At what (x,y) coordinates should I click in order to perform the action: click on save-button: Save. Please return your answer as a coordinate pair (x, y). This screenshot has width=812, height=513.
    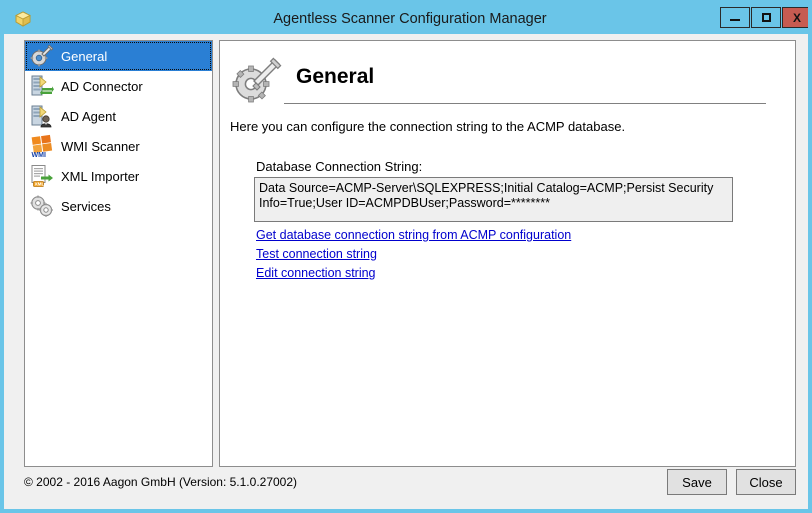
    Looking at the image, I should click on (697, 482).